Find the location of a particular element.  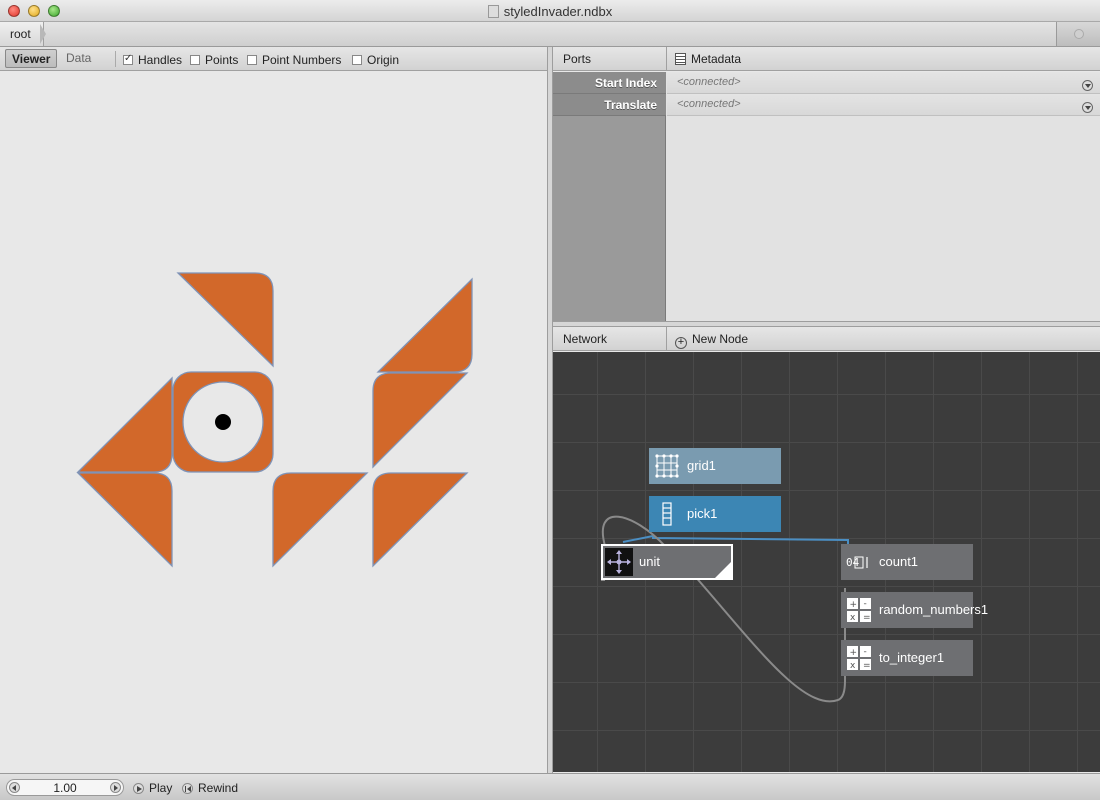

origin-checkbox: Origin is located at coordinates (375, 60).